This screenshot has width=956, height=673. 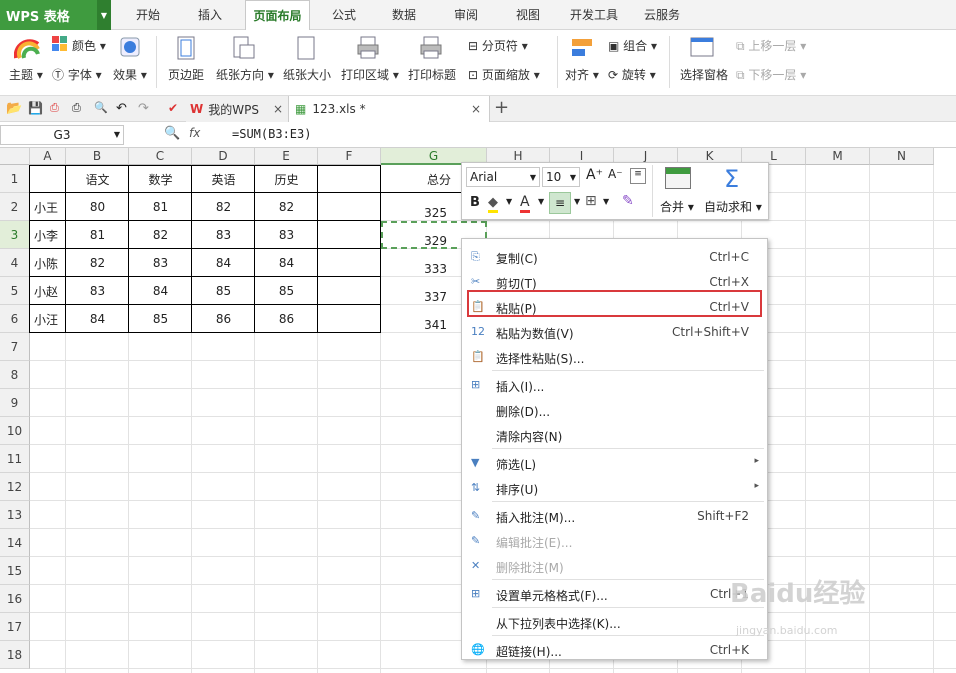 What do you see at coordinates (501, 107) in the screenshot?
I see `new-tab-icon: +` at bounding box center [501, 107].